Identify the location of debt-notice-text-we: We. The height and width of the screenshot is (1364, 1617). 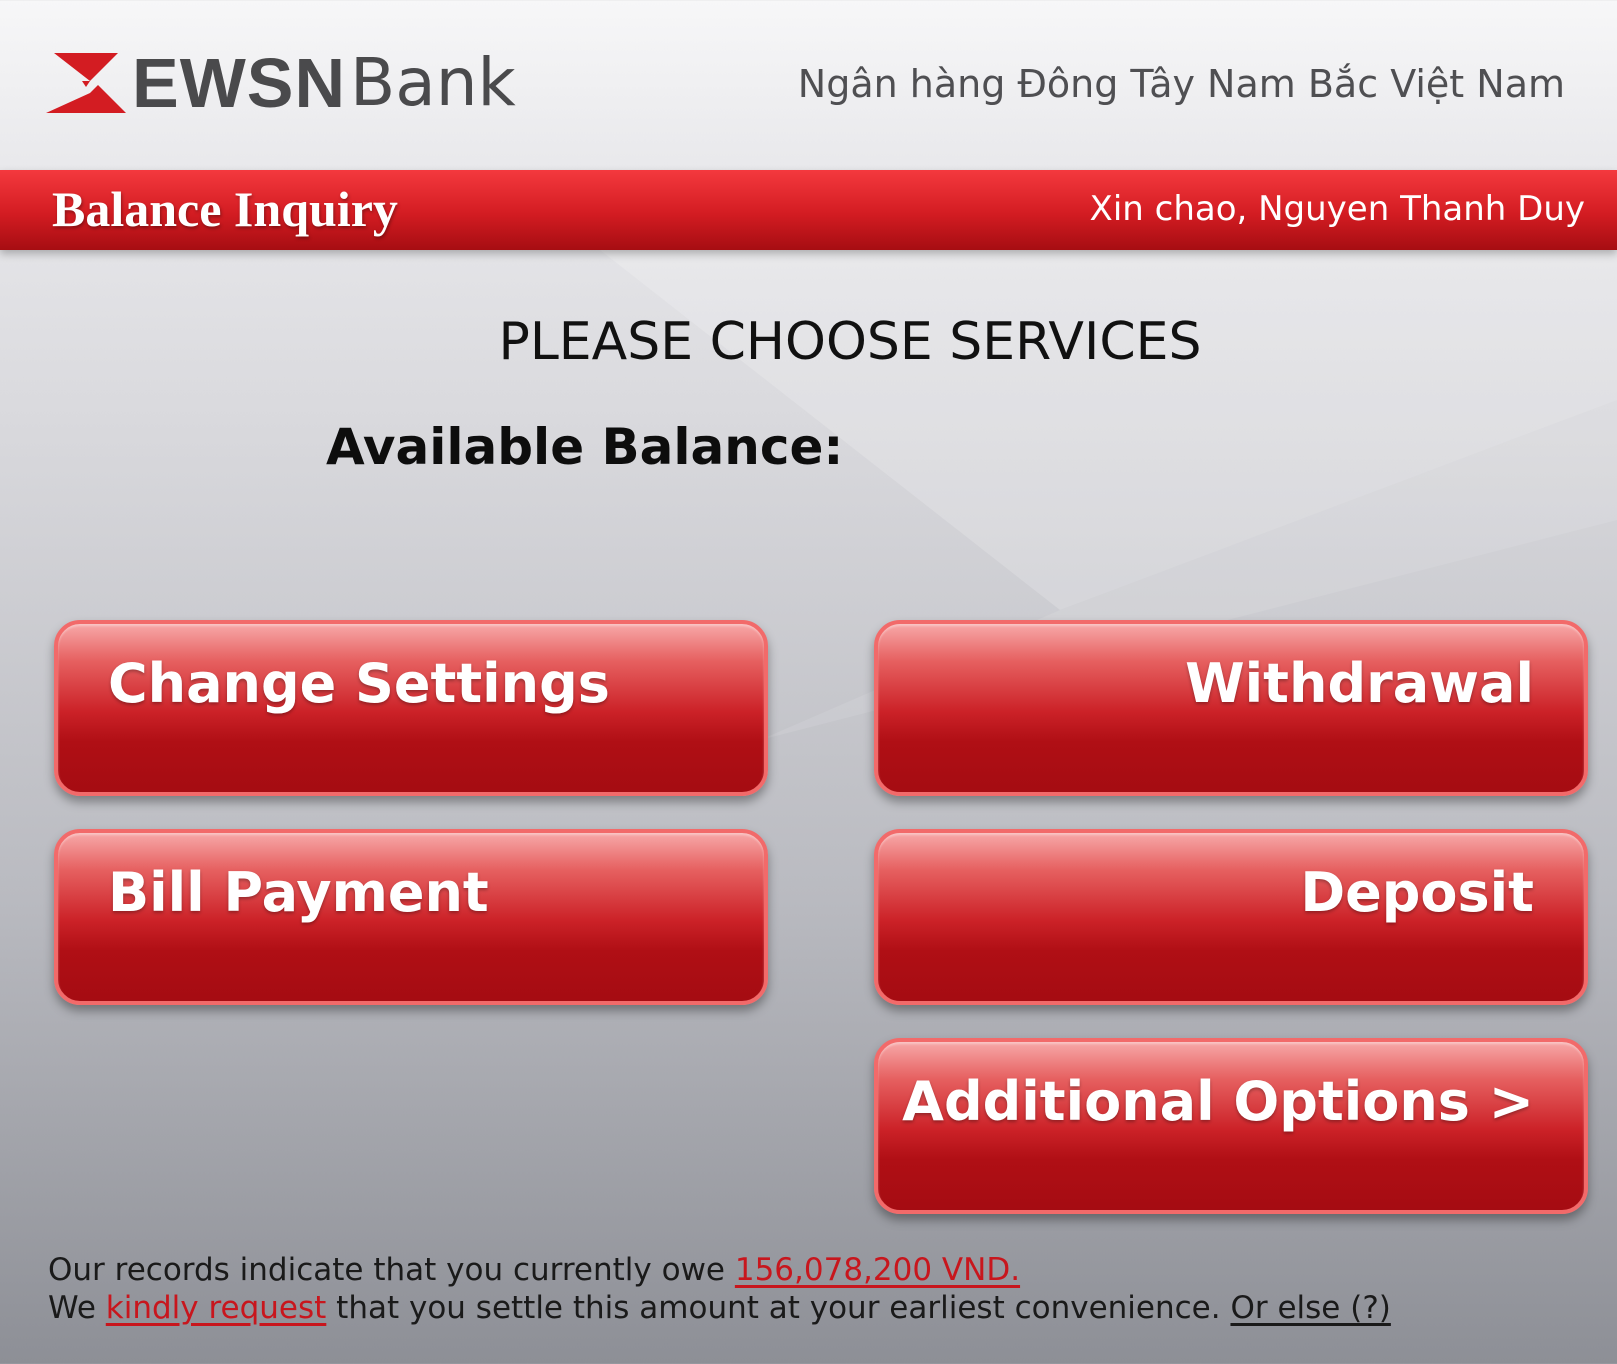
(77, 1308).